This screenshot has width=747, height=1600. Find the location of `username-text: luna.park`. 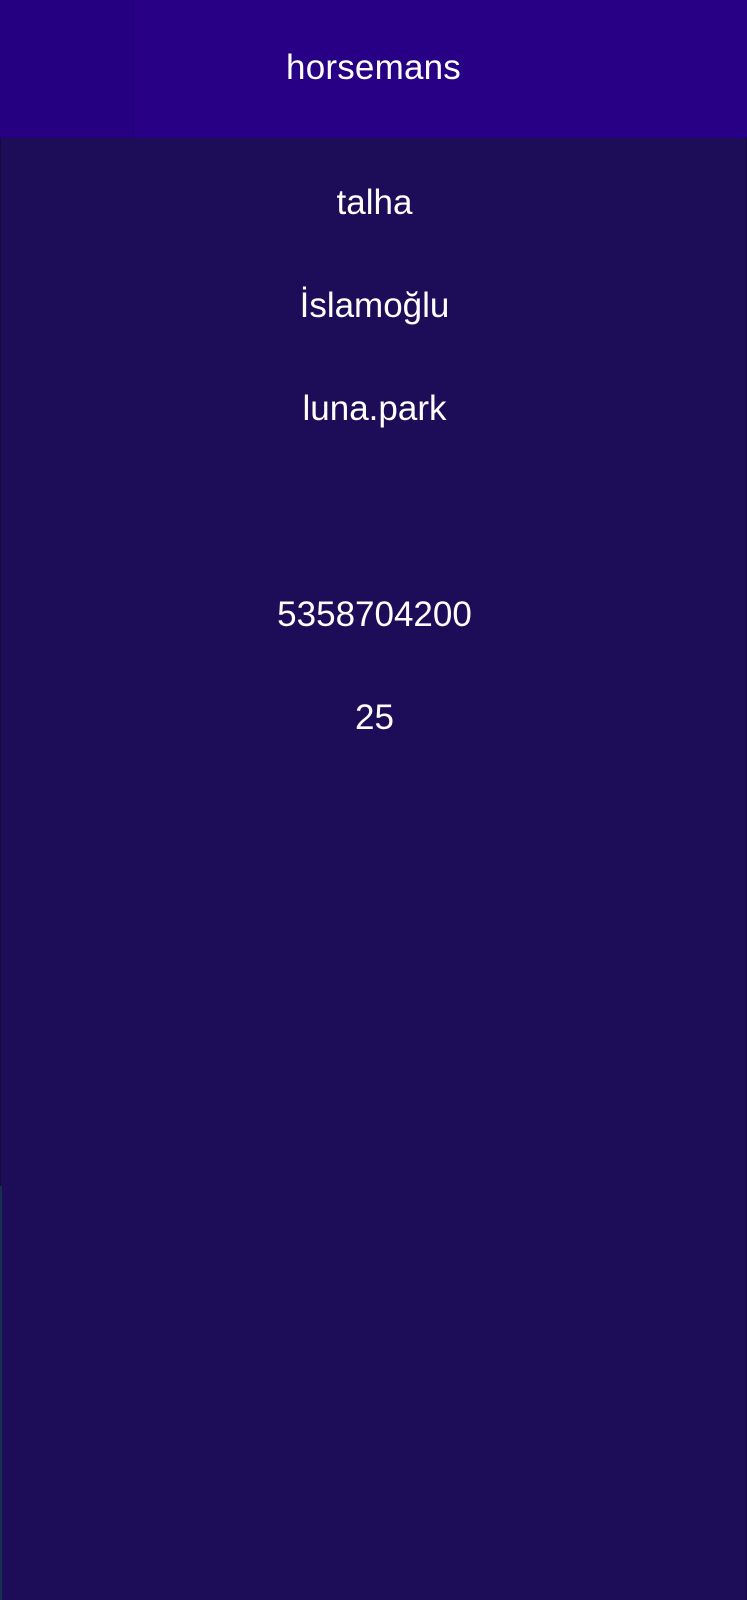

username-text: luna.park is located at coordinates (374, 408).